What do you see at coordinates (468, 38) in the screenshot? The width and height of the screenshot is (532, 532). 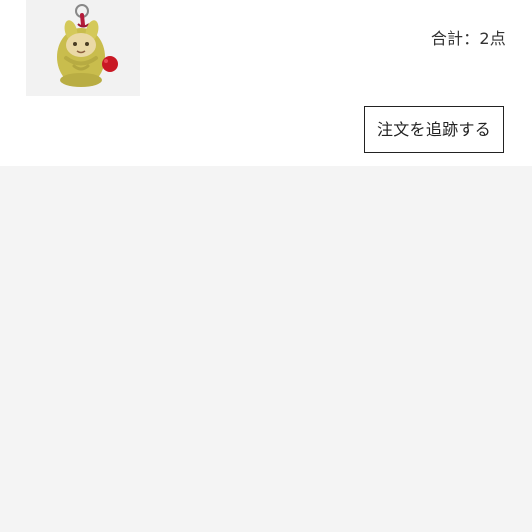 I see `order-total-count: 合計：2点` at bounding box center [468, 38].